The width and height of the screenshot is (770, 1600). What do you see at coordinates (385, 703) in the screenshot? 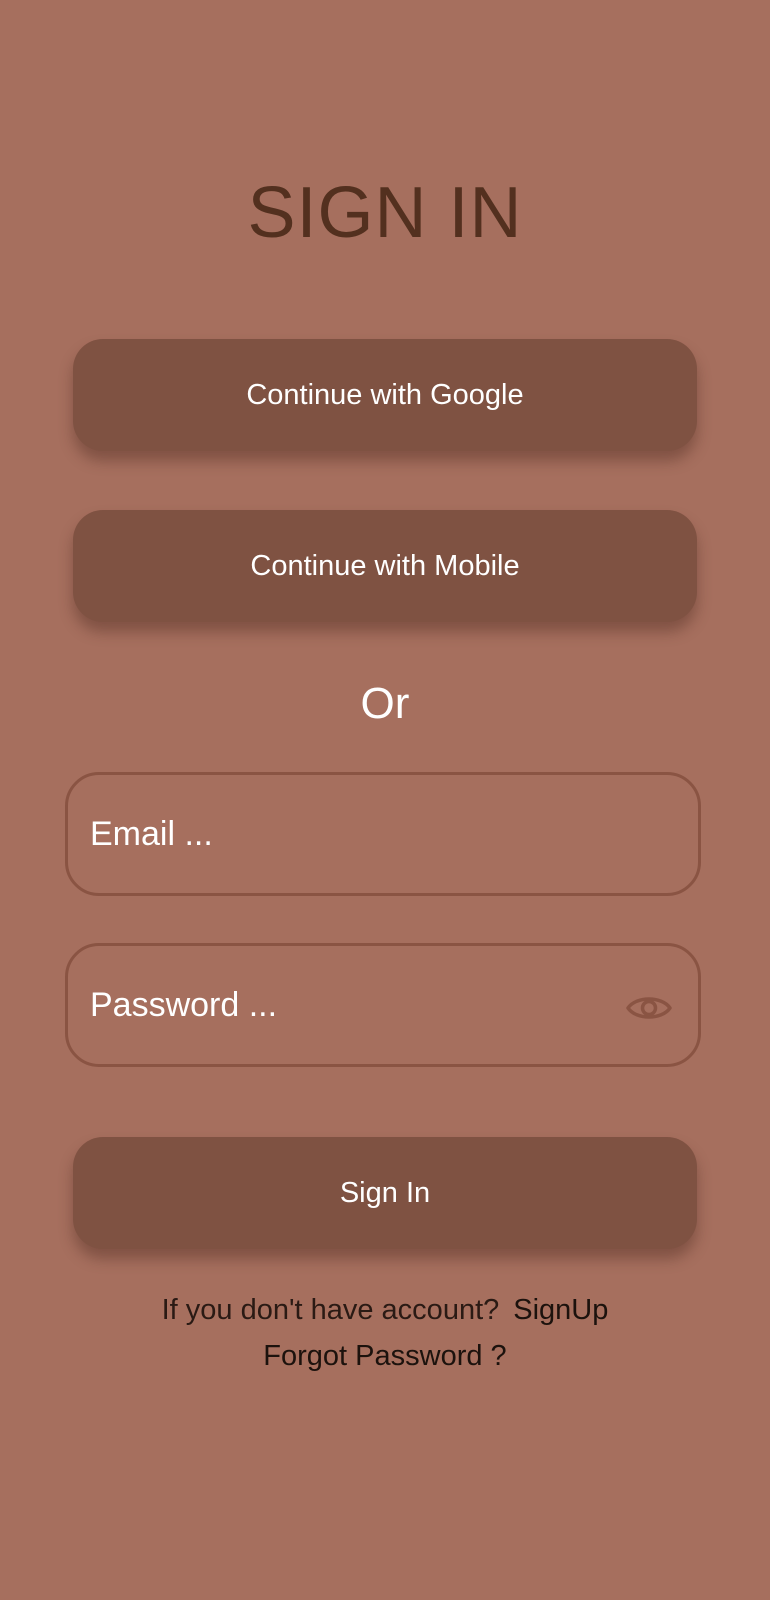
I see `or-divider: Or` at bounding box center [385, 703].